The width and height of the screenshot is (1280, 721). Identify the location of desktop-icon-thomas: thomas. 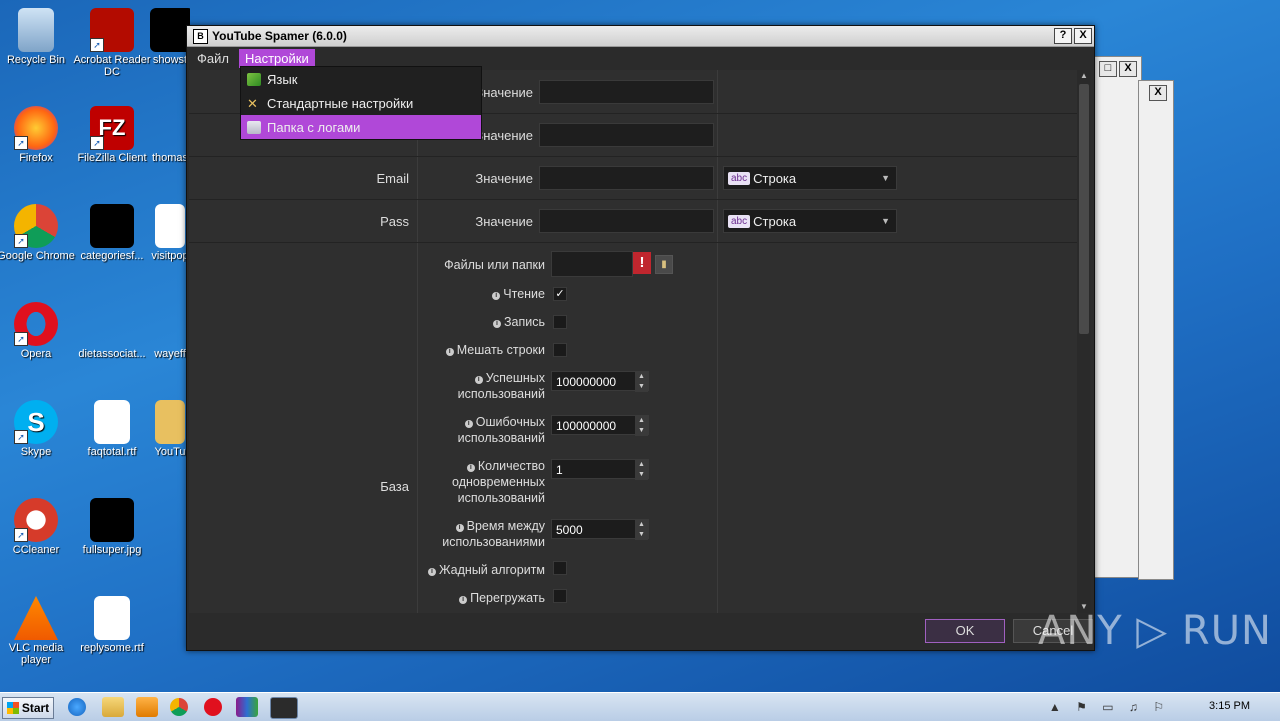
(170, 135).